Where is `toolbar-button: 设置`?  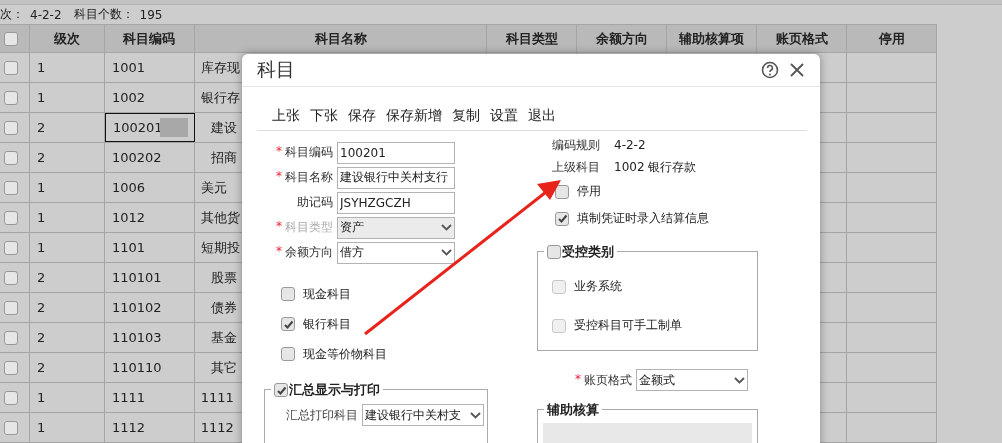 toolbar-button: 设置 is located at coordinates (504, 116).